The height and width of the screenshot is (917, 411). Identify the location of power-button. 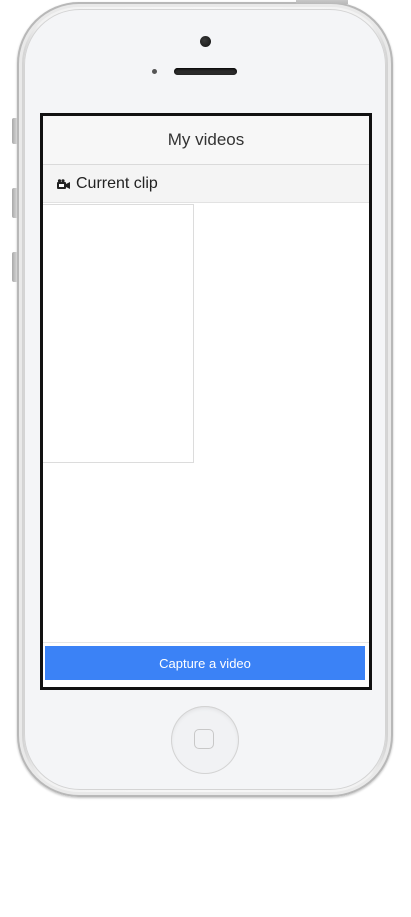
(322, 2).